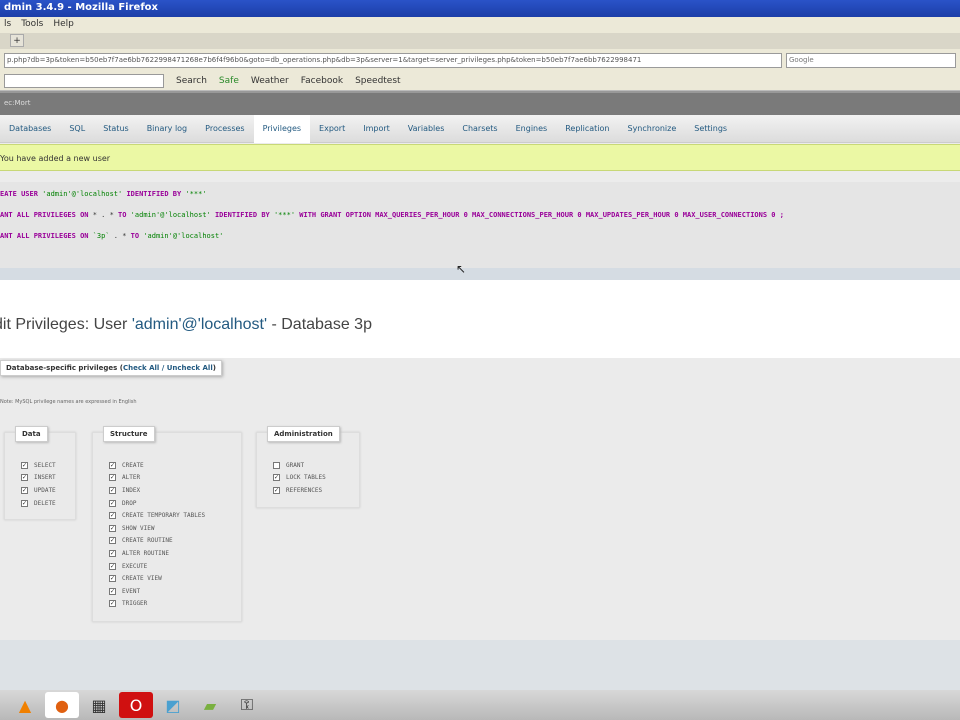 Image resolution: width=960 pixels, height=720 pixels. What do you see at coordinates (45, 503) in the screenshot?
I see `privilege-label: DELETE` at bounding box center [45, 503].